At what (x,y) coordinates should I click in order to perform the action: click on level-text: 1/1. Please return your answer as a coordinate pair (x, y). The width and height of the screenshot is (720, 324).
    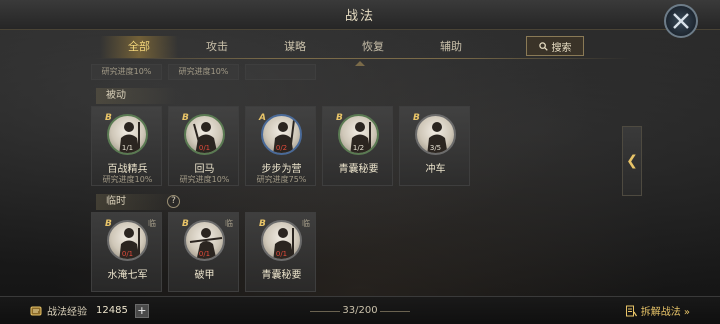
    Looking at the image, I should click on (127, 148).